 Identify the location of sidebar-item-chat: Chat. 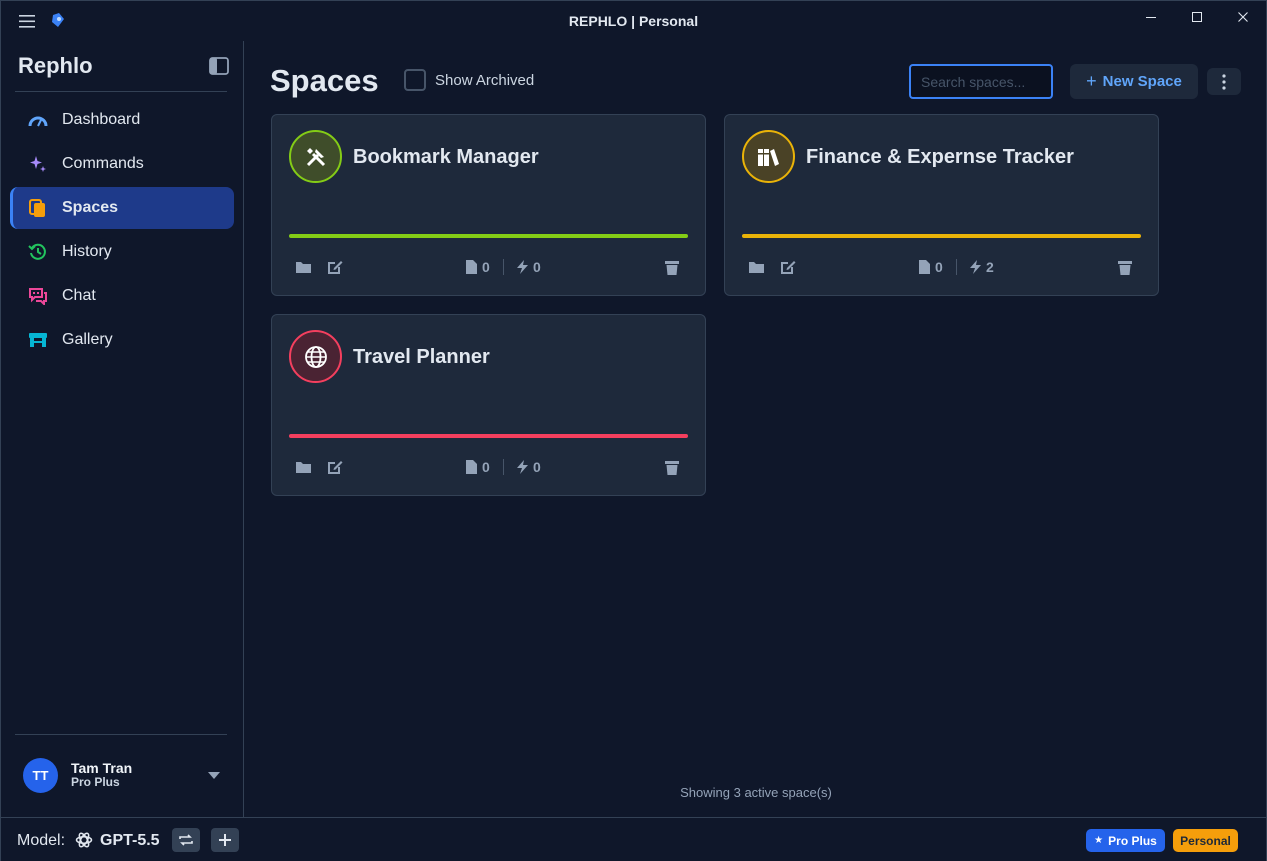
(122, 296).